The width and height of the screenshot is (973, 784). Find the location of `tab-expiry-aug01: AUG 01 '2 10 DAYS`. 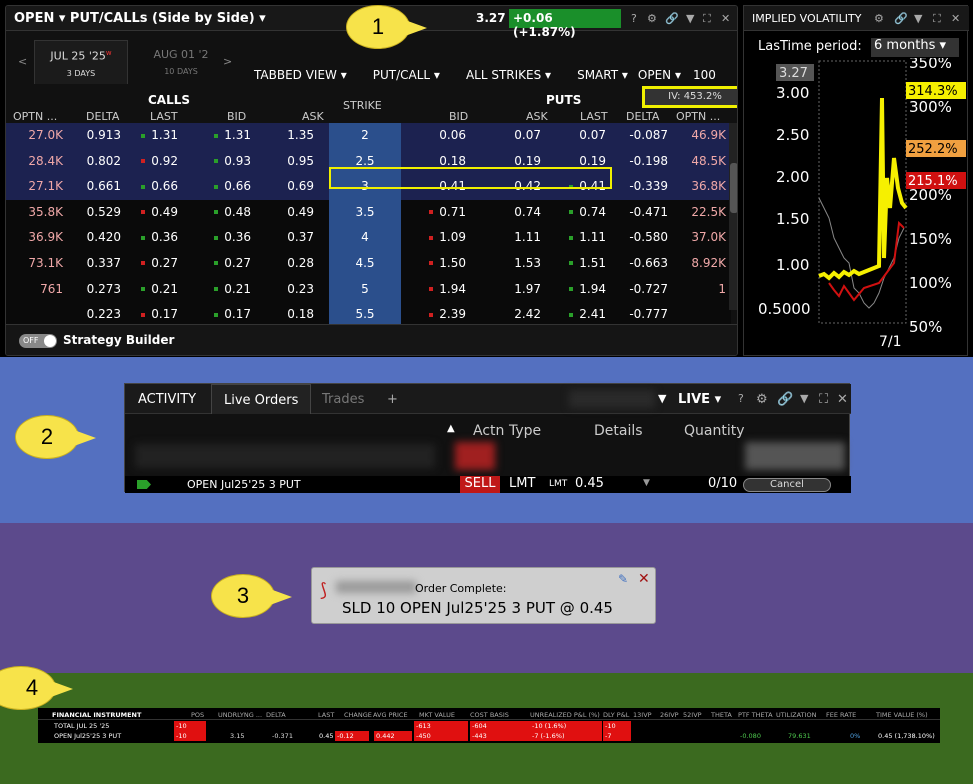

tab-expiry-aug01: AUG 01 '2 10 DAYS is located at coordinates (181, 62).